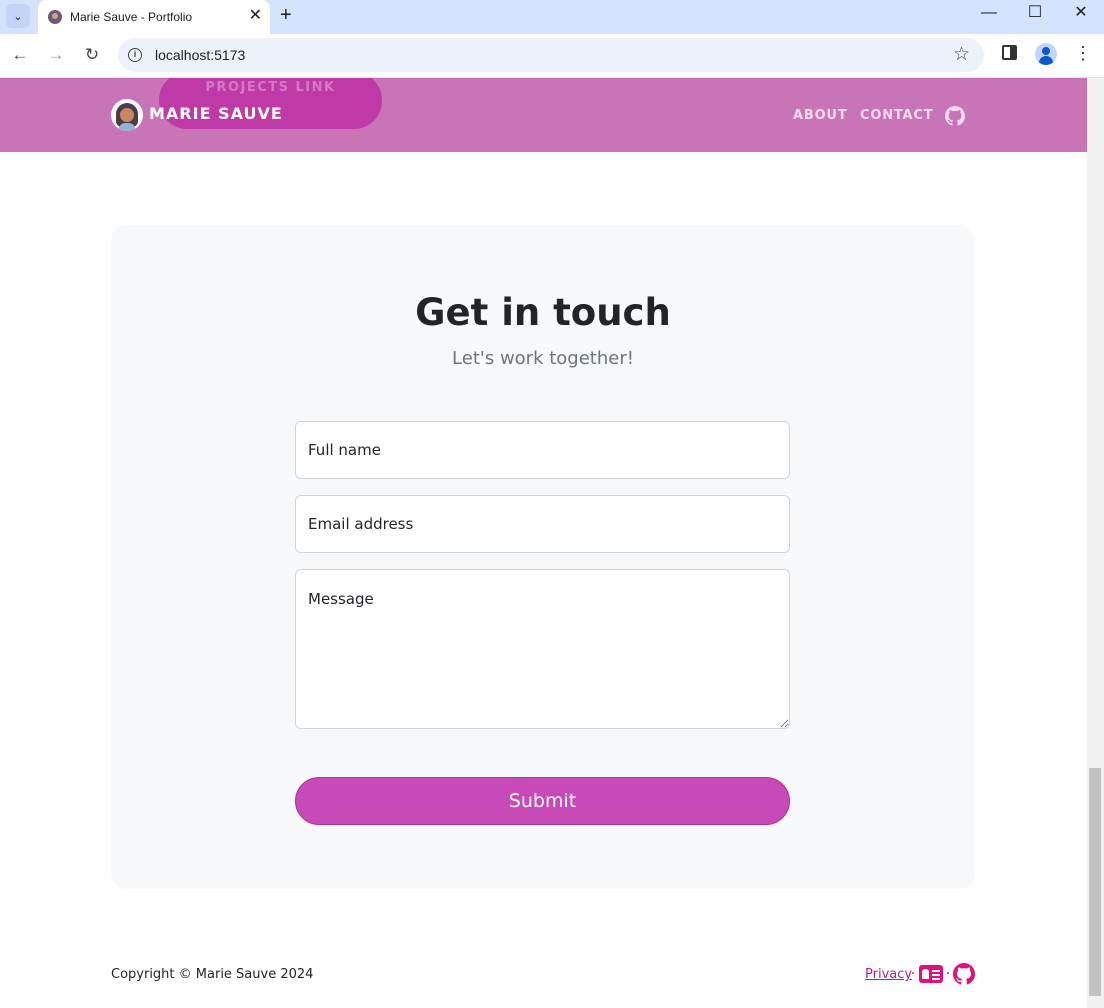  I want to click on contact-card-icon, so click(931, 974).